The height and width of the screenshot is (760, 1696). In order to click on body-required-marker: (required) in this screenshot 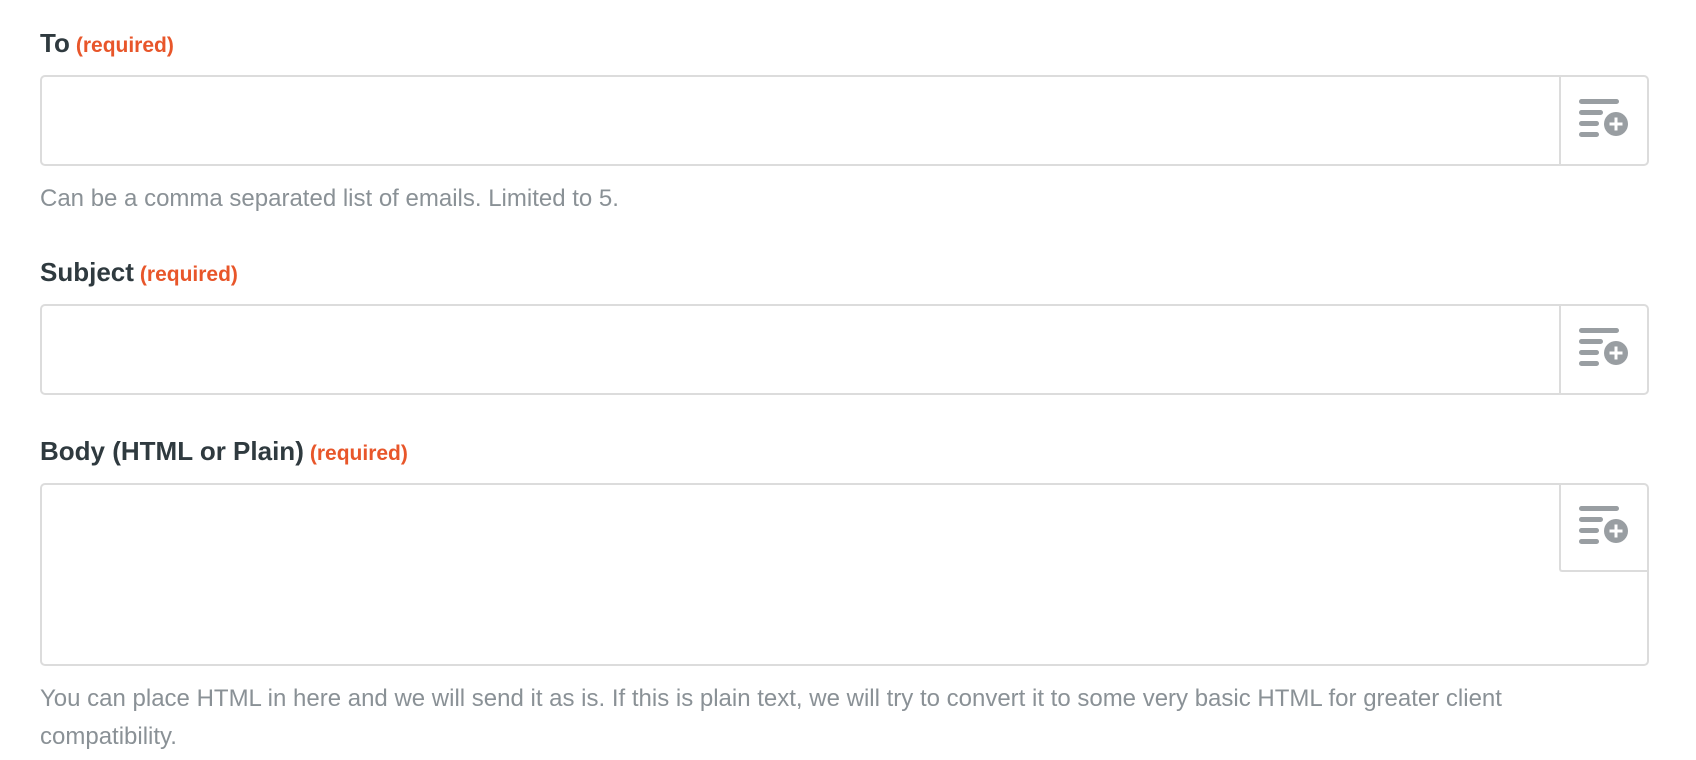, I will do `click(358, 453)`.